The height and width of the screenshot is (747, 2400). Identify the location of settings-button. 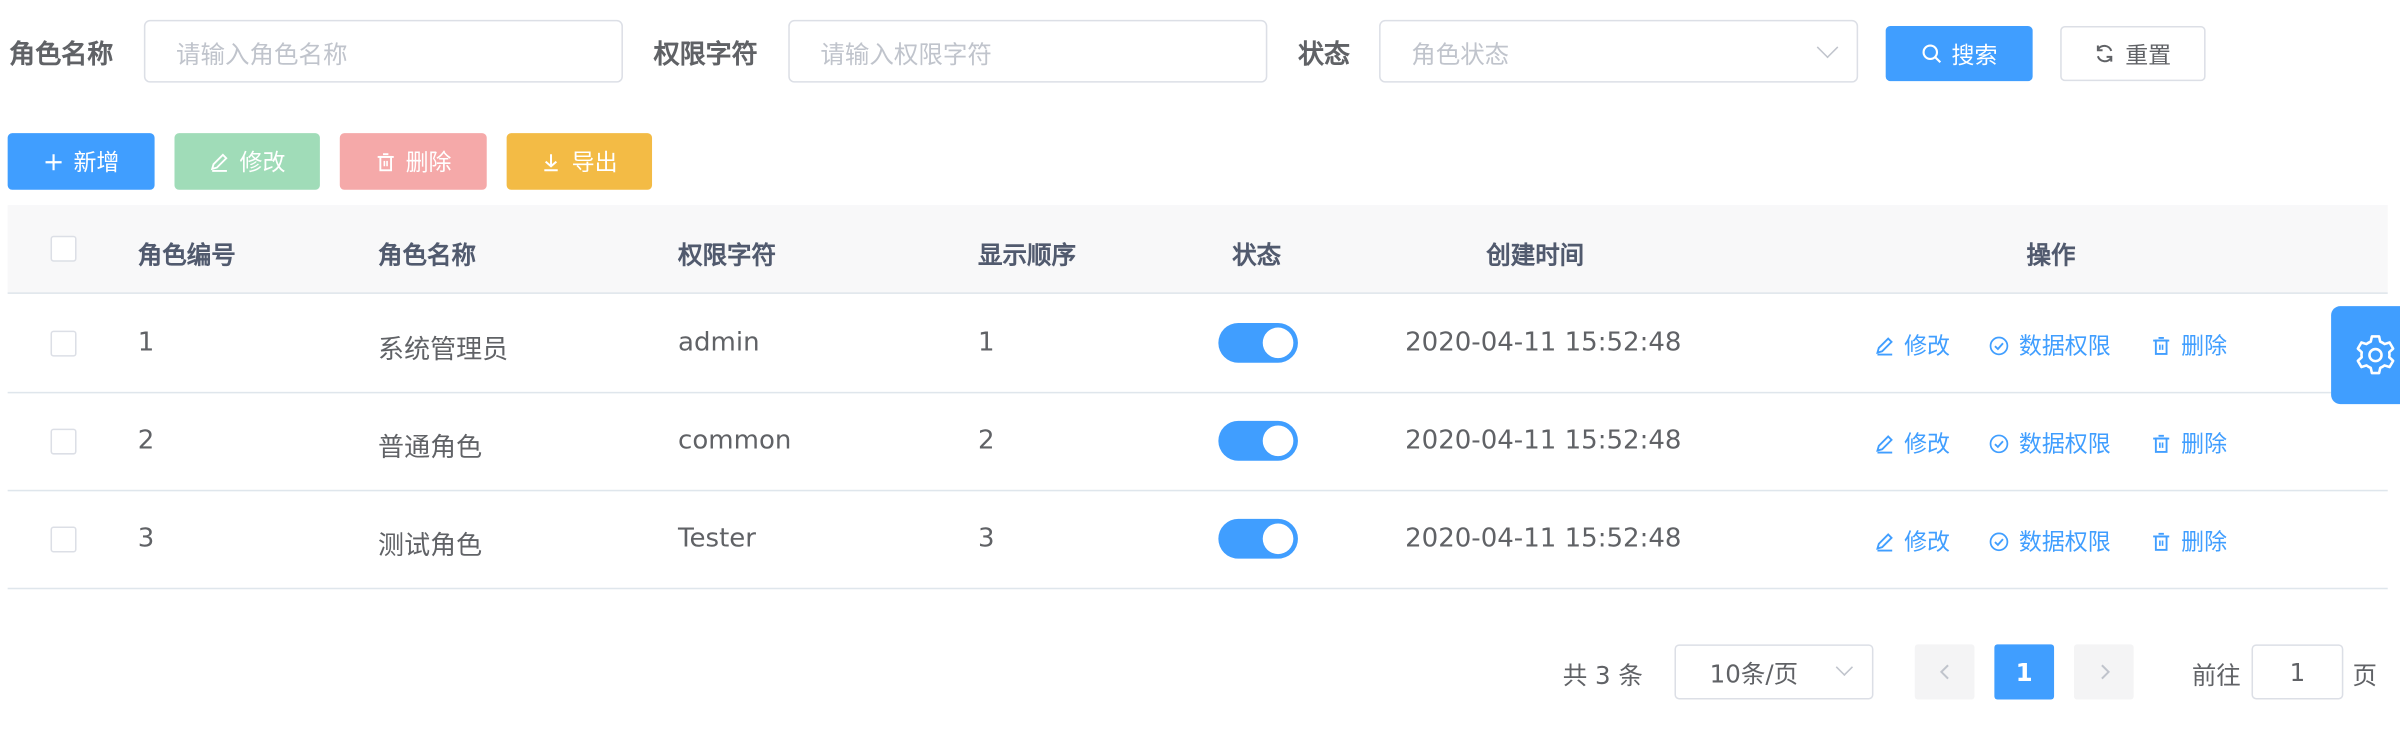
(2365, 355).